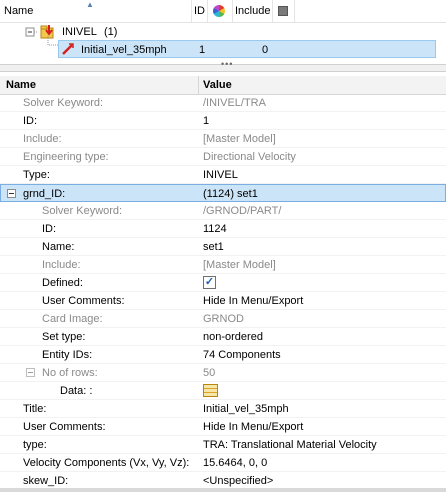 The image size is (446, 492). Describe the element at coordinates (66, 157) in the screenshot. I see `prop-key: Engineering type:` at that location.